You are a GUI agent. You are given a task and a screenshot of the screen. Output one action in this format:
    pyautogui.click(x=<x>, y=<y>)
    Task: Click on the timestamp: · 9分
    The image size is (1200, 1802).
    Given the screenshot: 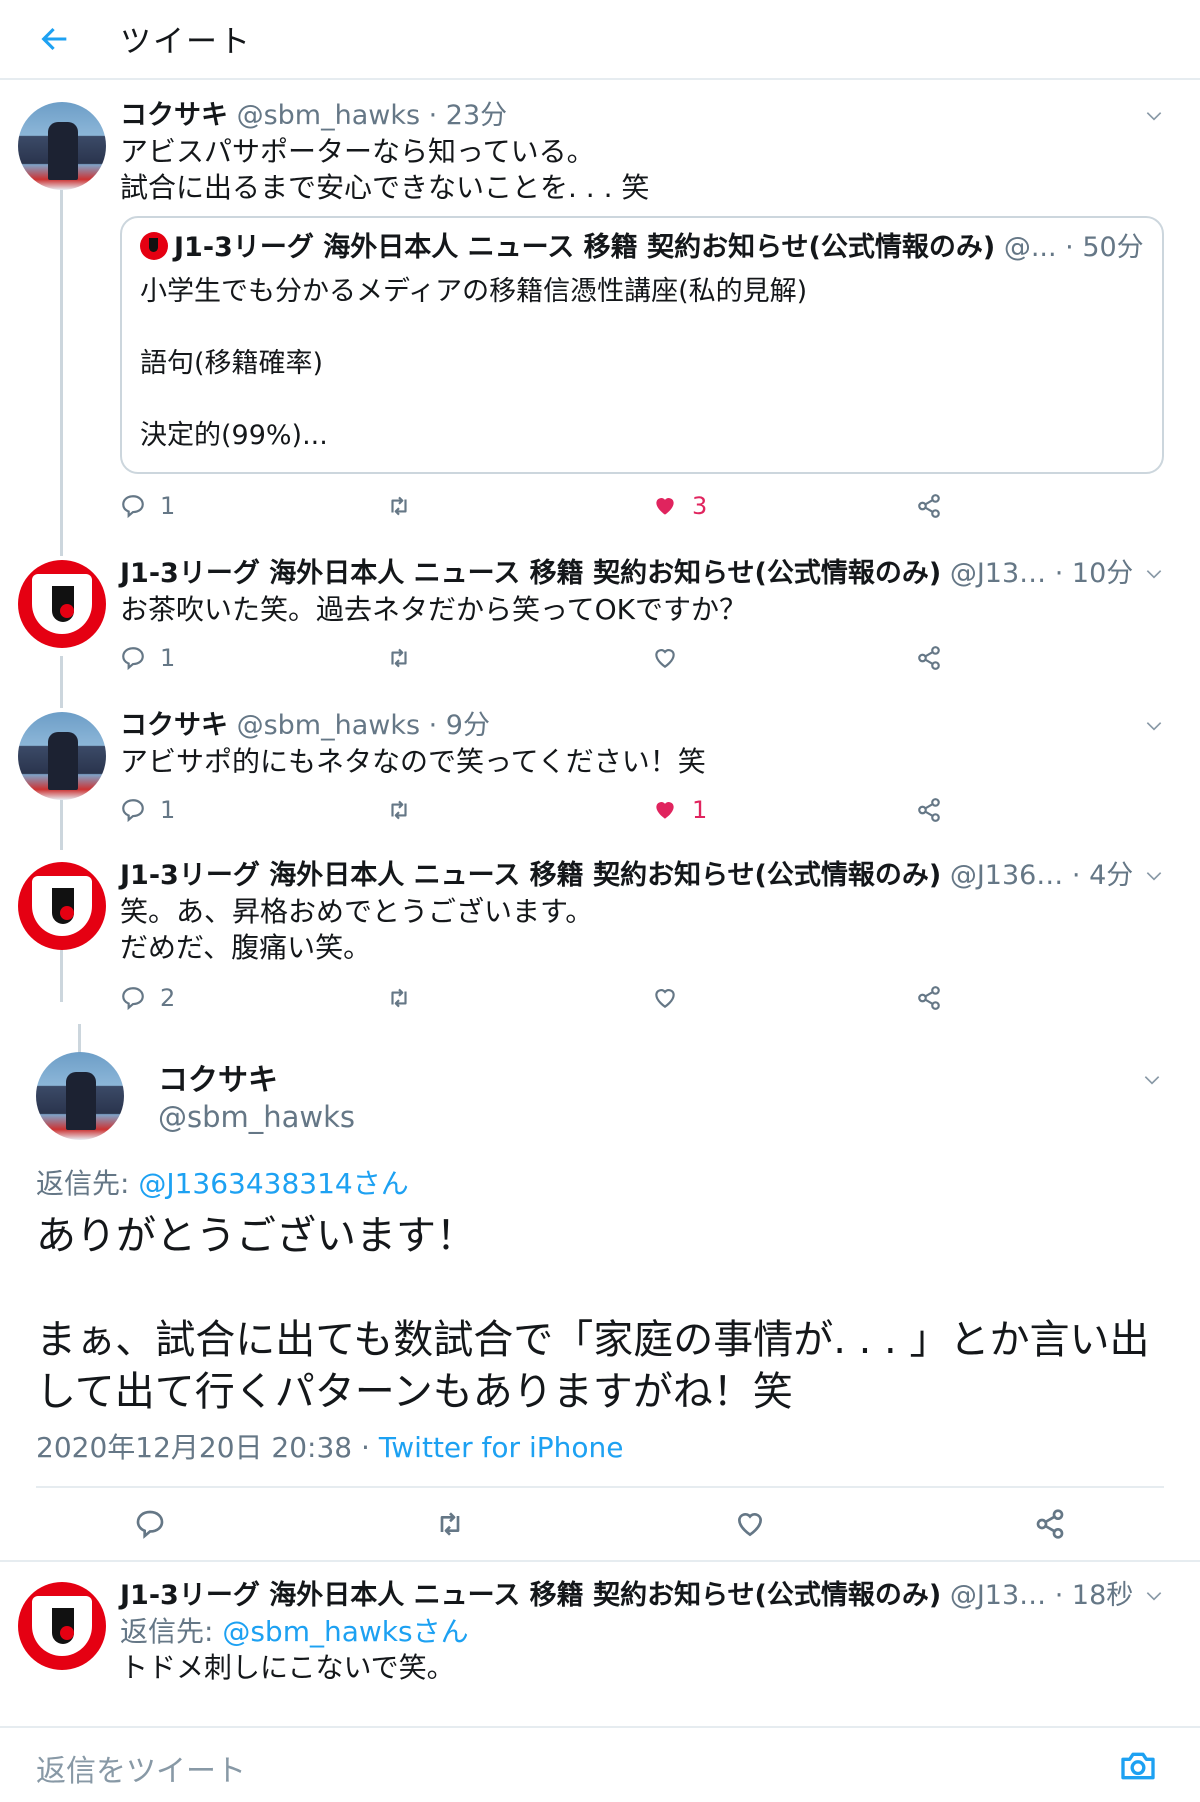 What is the action you would take?
    pyautogui.click(x=459, y=725)
    